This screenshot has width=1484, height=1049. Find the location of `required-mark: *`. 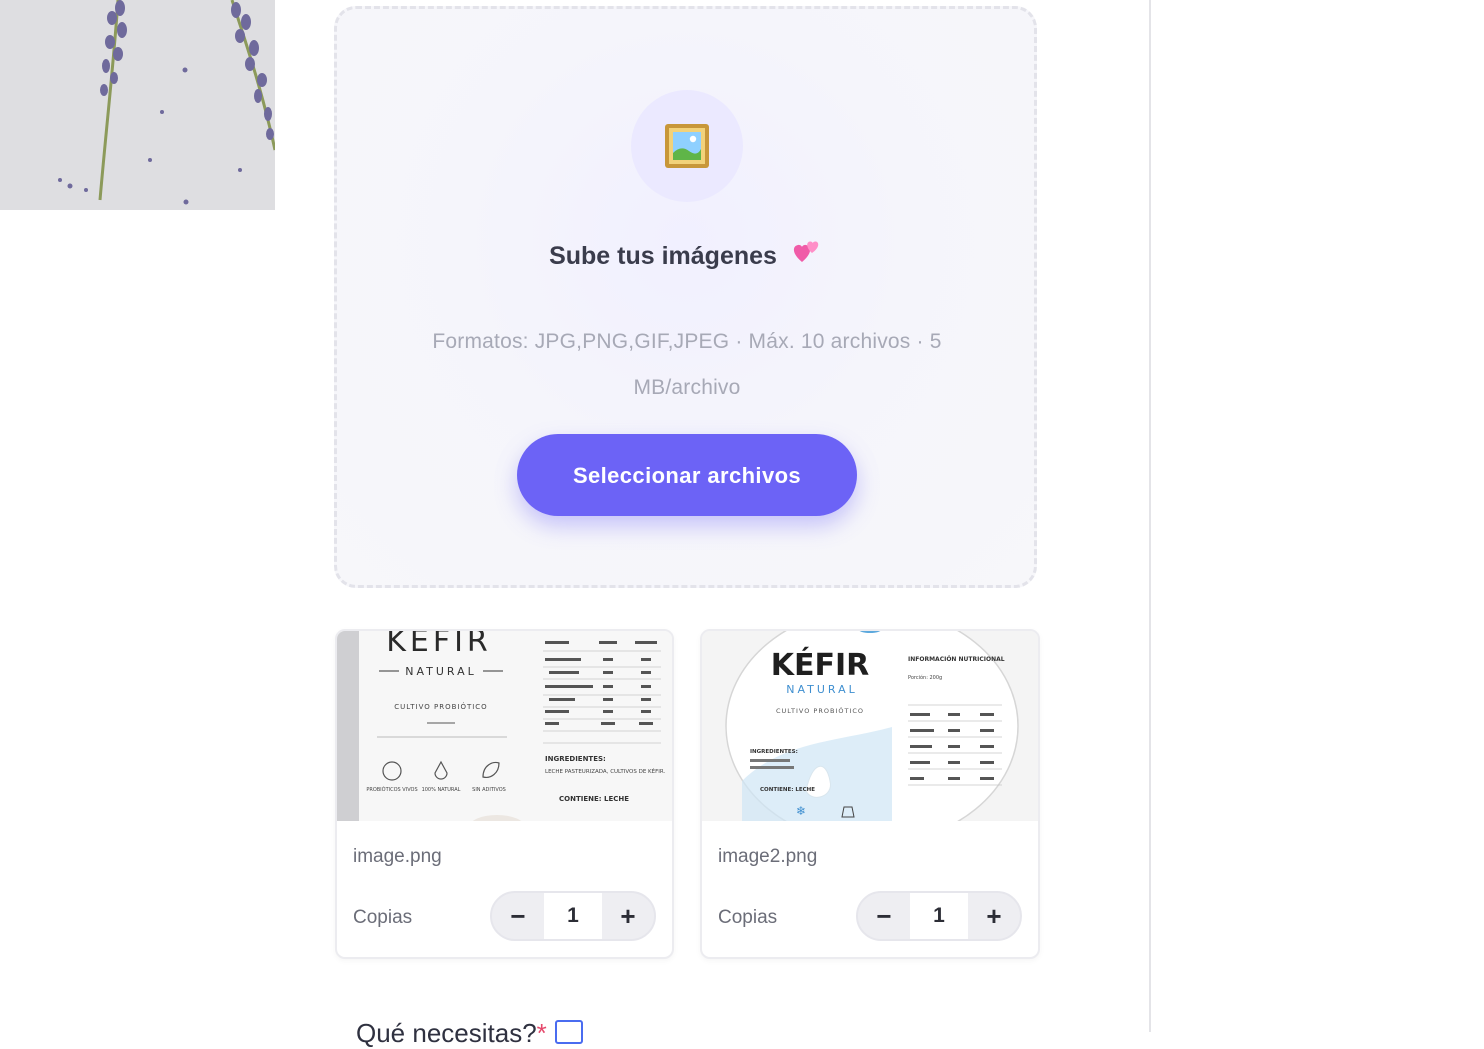

required-mark: * is located at coordinates (541, 1033).